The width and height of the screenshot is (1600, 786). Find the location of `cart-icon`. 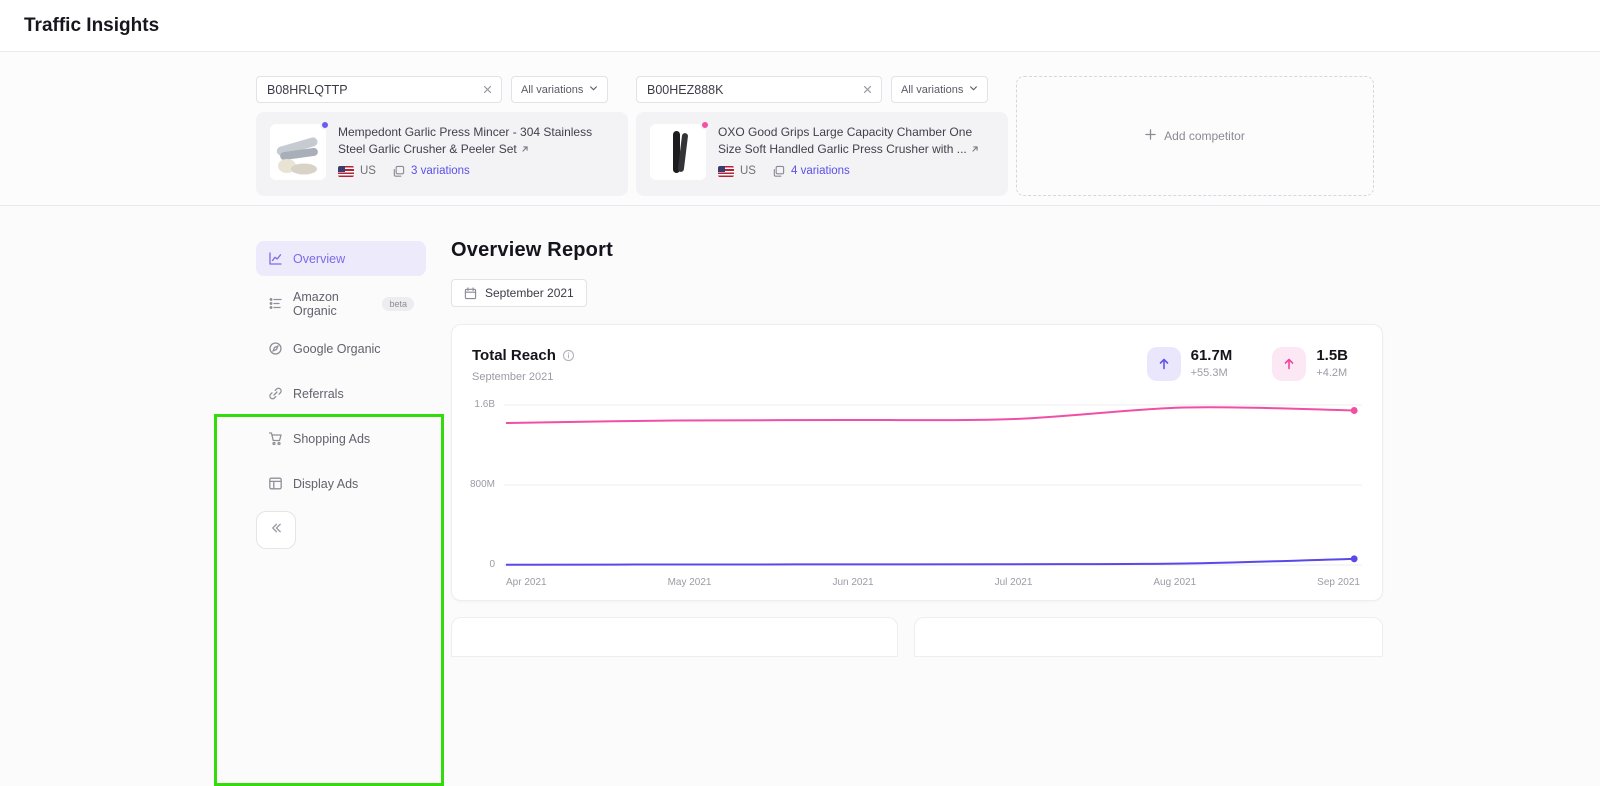

cart-icon is located at coordinates (275, 438).